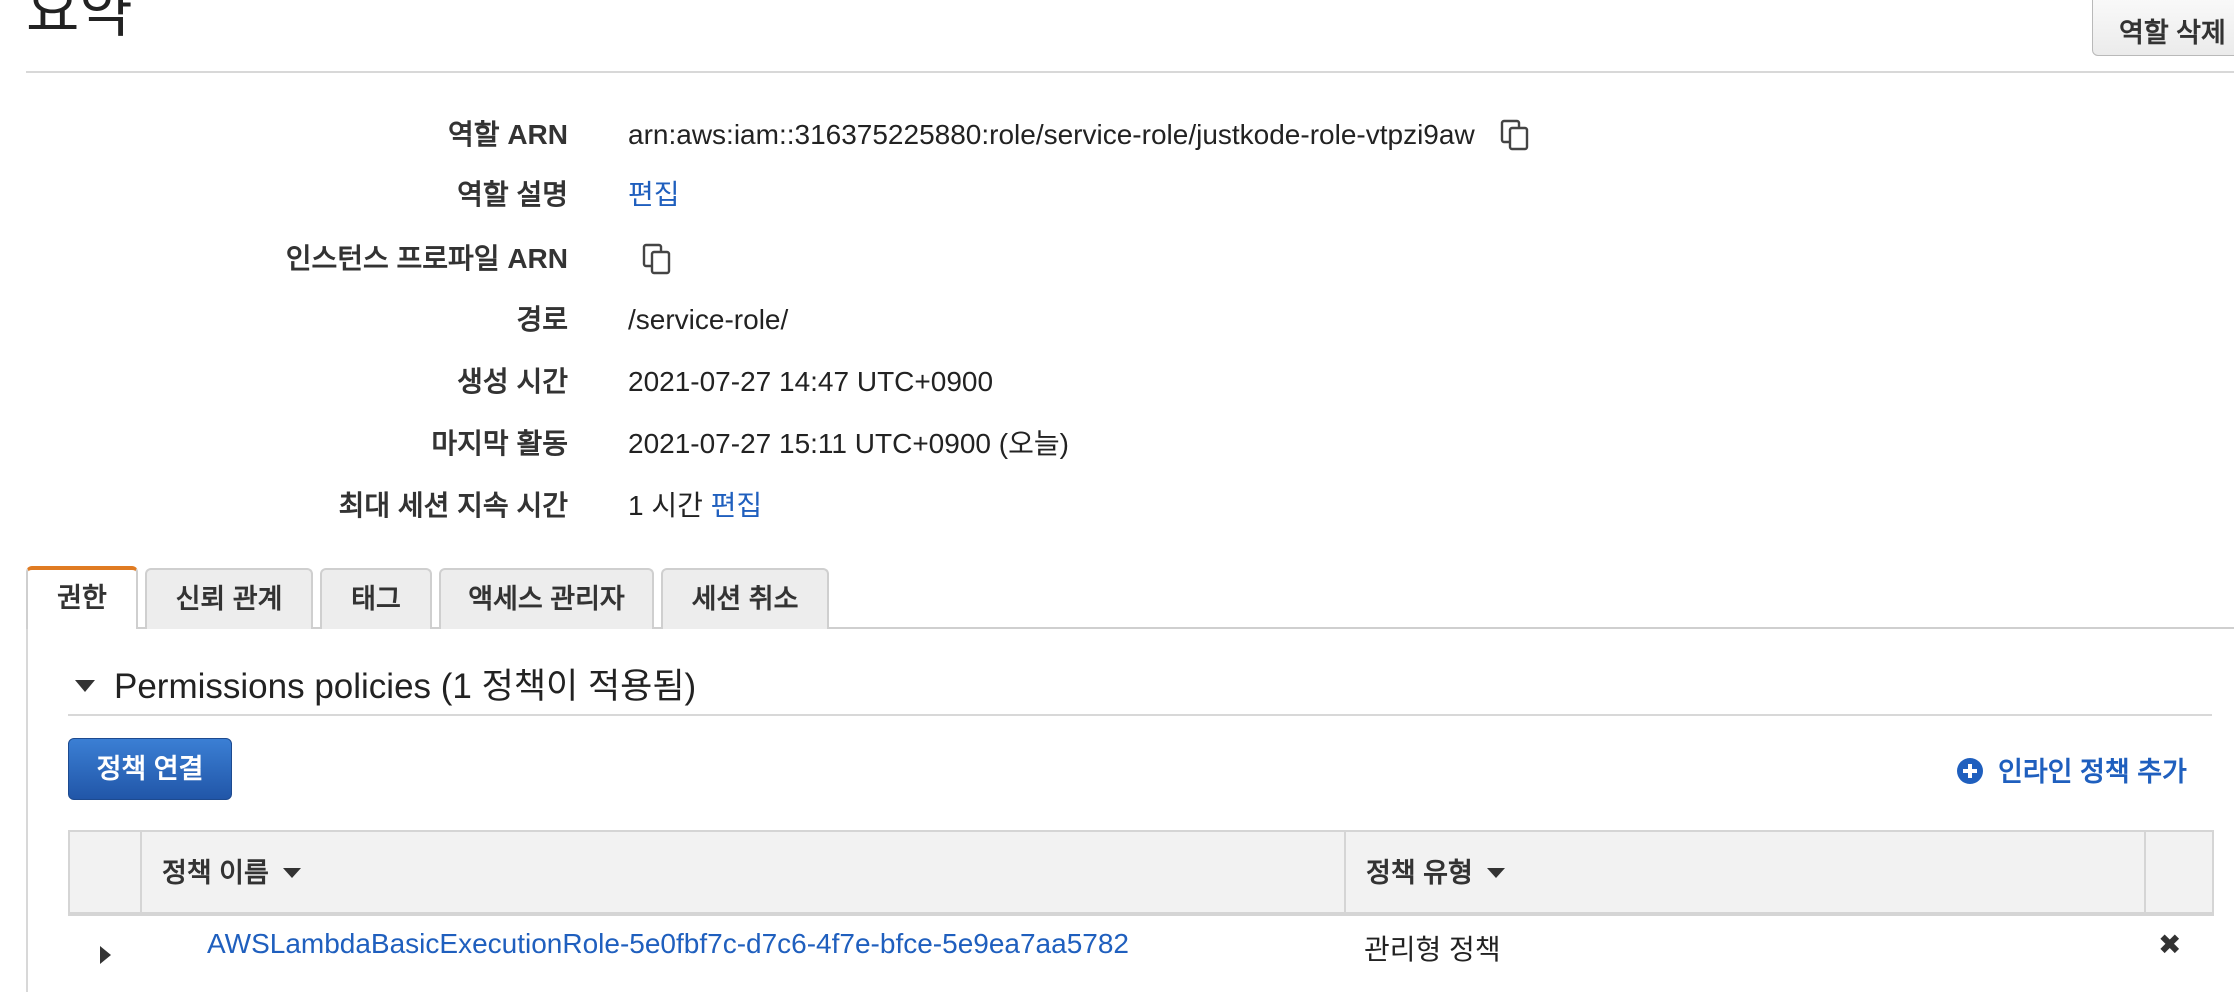  Describe the element at coordinates (654, 195) in the screenshot. I see `role-description-edit-link: 편집` at that location.